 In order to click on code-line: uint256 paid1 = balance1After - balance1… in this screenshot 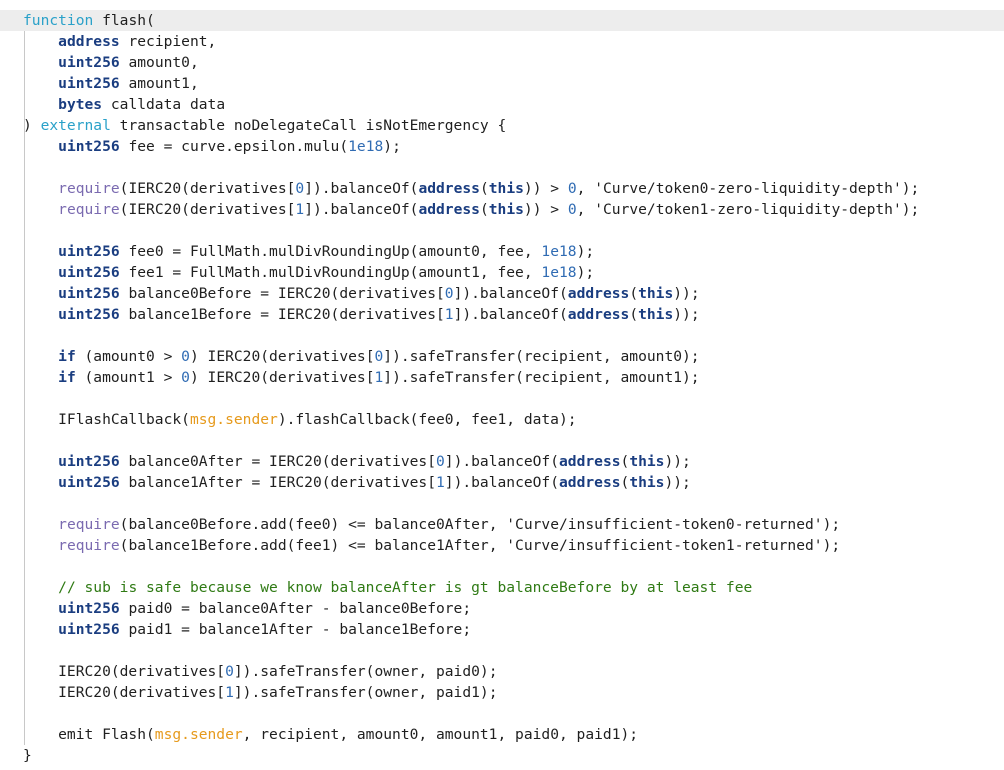, I will do `click(502, 629)`.